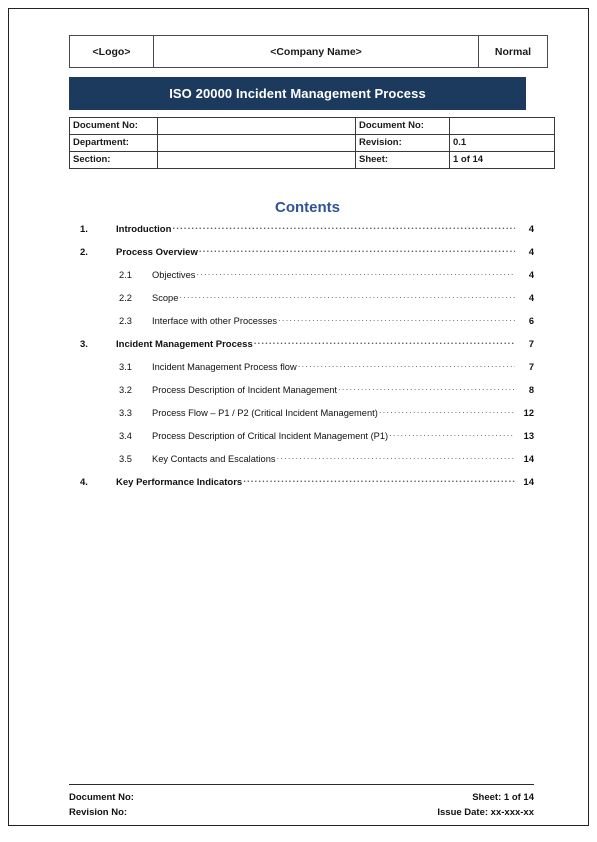 This screenshot has height=842, width=597. What do you see at coordinates (101, 797) in the screenshot?
I see `footer-document-no-label: Document No:` at bounding box center [101, 797].